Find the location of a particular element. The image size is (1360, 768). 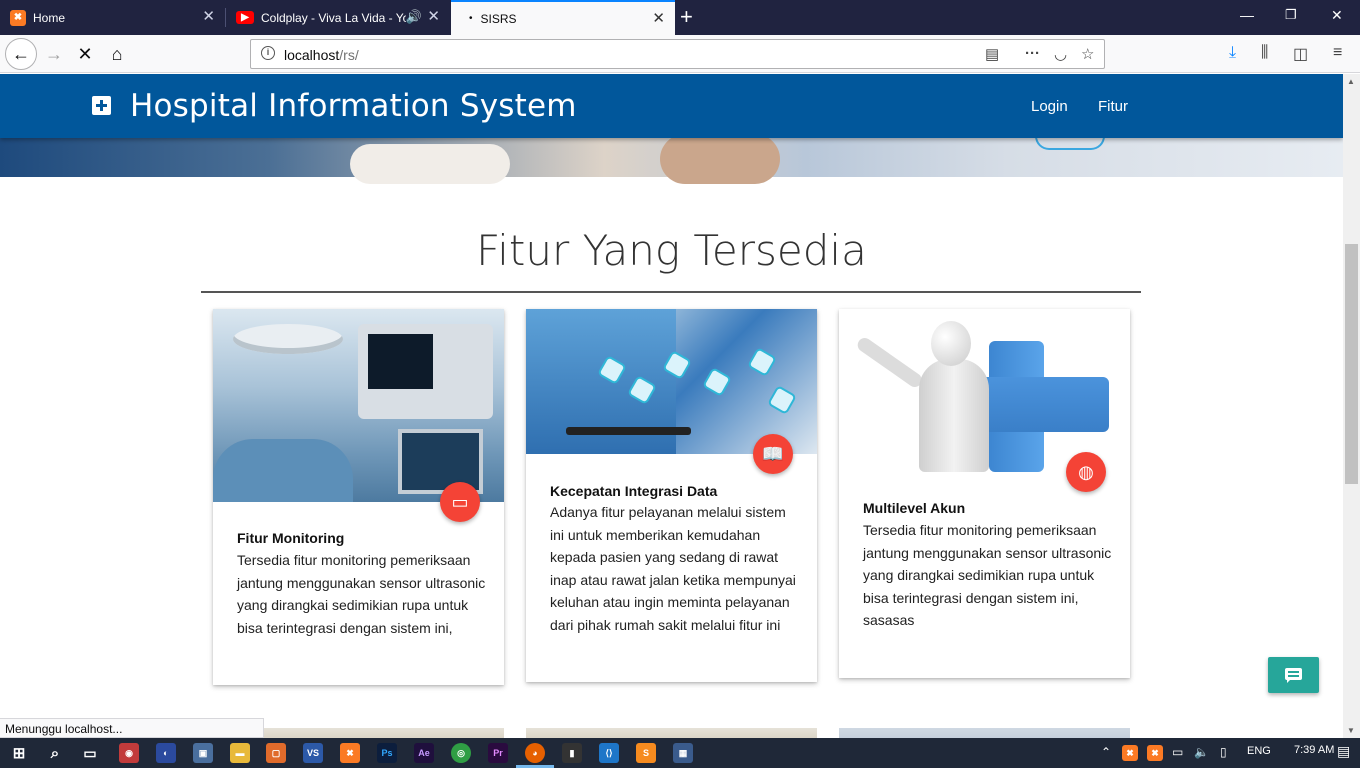

library-icon: ⫼ is located at coordinates (1264, 53).